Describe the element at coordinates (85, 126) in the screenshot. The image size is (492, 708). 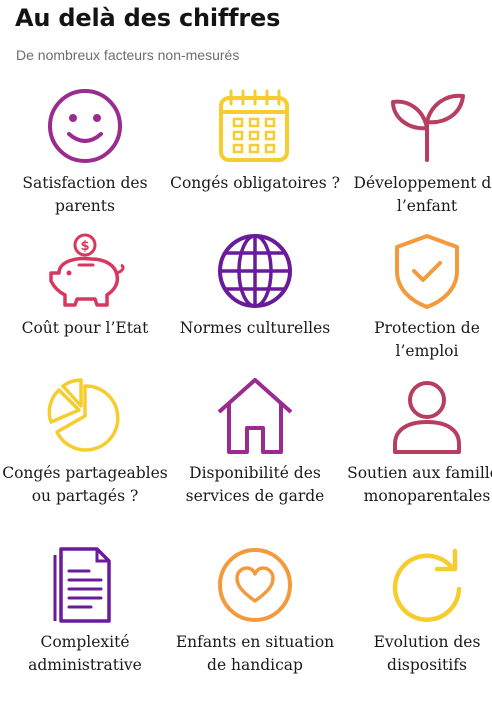
I see `smiley-face-icon` at that location.